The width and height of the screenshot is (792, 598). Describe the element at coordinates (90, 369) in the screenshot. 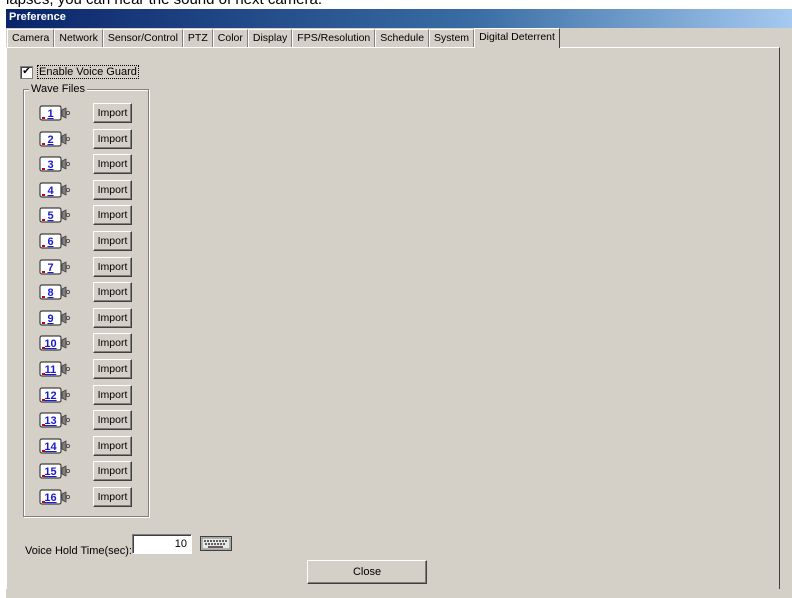

I see `wave-file-row: 11 Import` at that location.